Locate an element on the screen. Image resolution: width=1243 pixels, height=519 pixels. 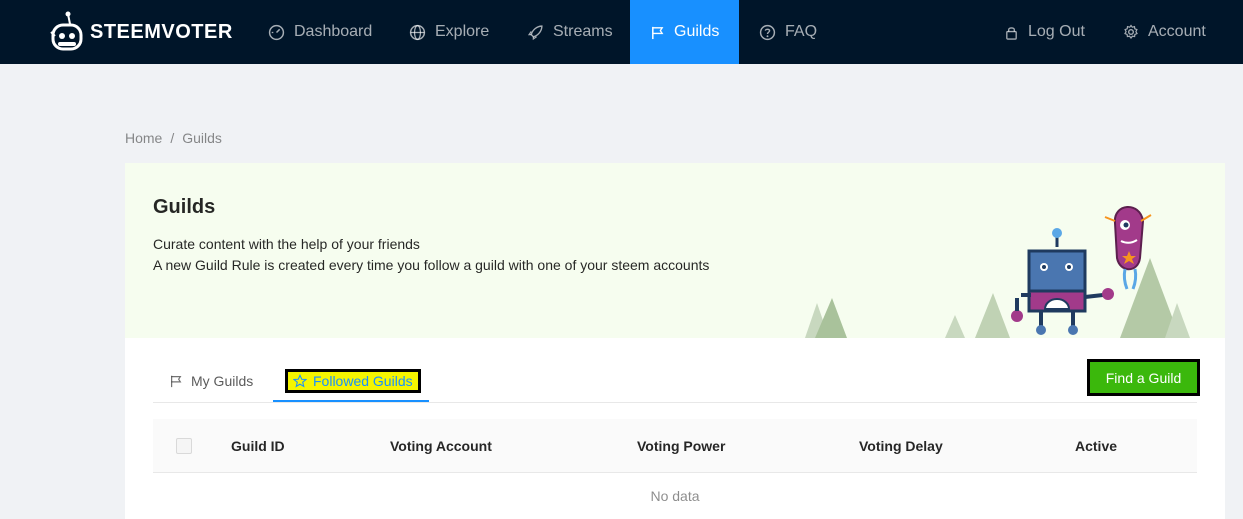
empty-table-message: No data is located at coordinates (675, 496).